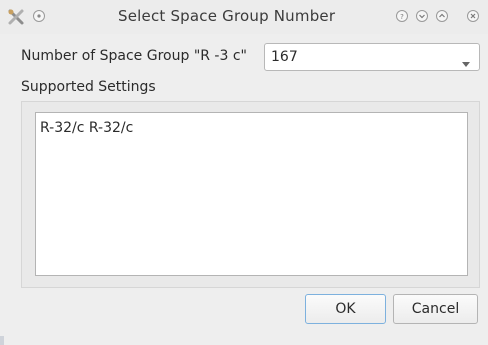 Image resolution: width=488 pixels, height=345 pixels. What do you see at coordinates (16, 17) in the screenshot?
I see `tools-icon` at bounding box center [16, 17].